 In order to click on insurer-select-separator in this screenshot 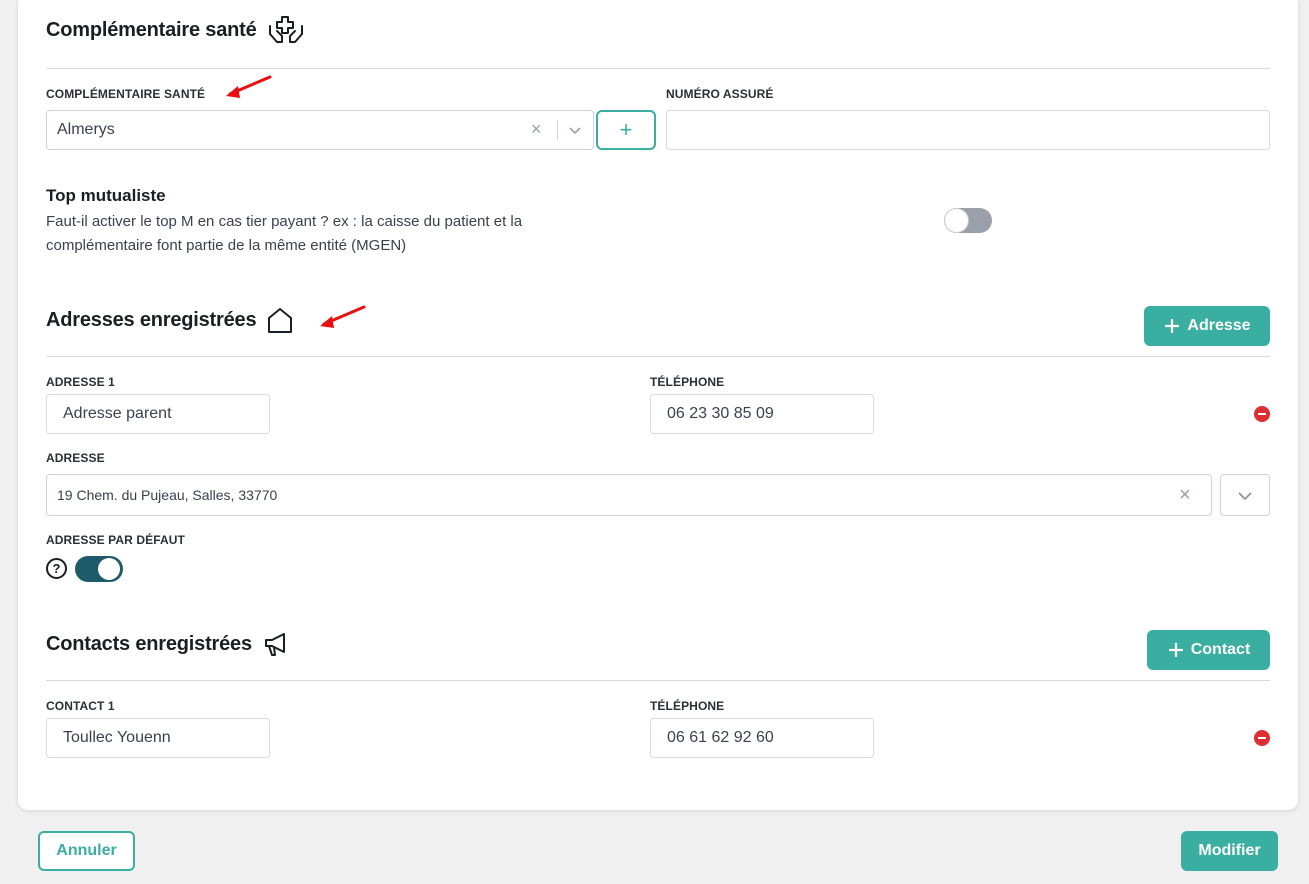, I will do `click(557, 130)`.